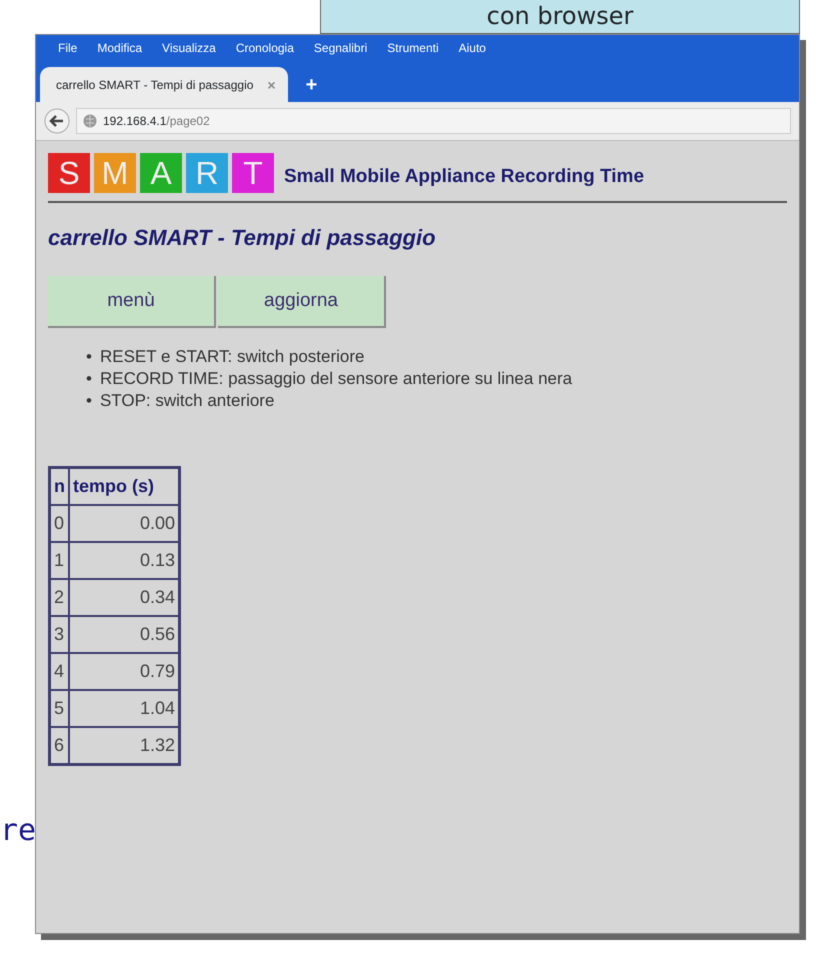 This screenshot has height=960, width=824. I want to click on url-text: 192.168.4.1/page02, so click(156, 121).